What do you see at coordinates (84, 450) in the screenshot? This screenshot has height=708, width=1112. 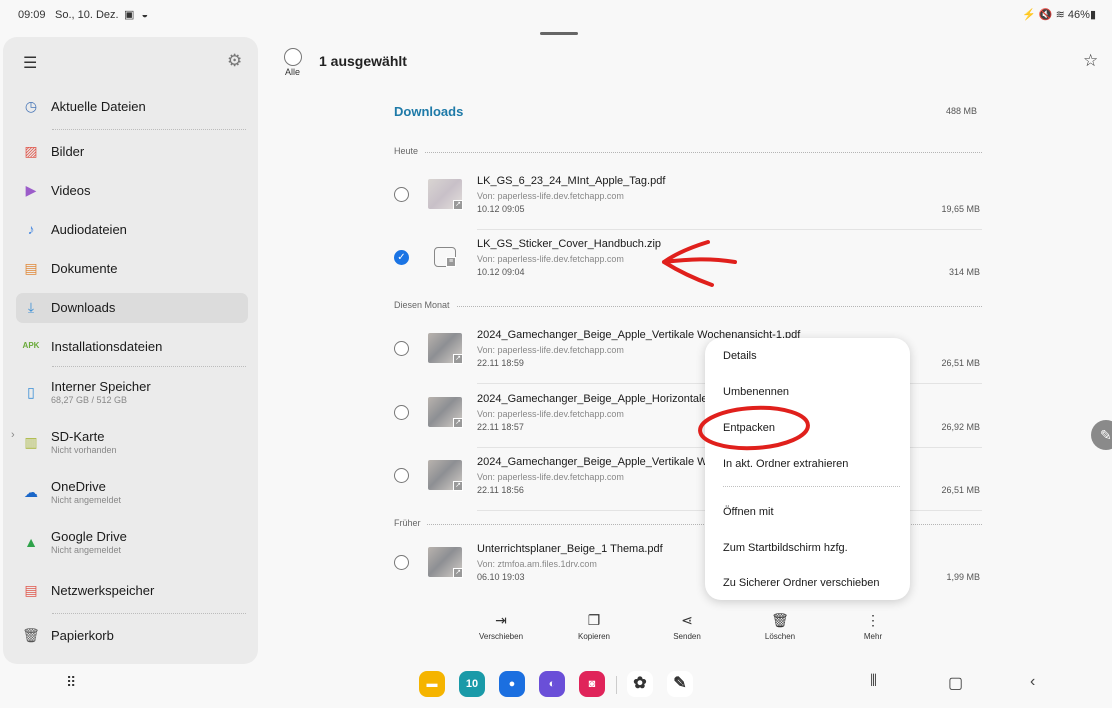 I see `sidebar-item-sublabel: Nicht vorhanden` at bounding box center [84, 450].